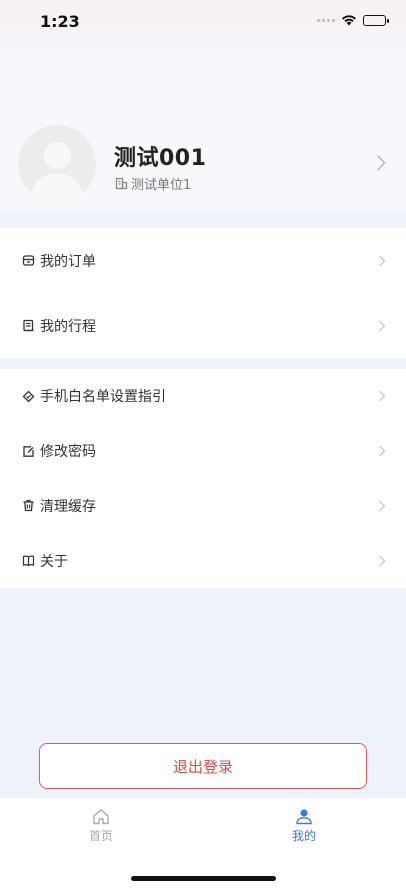 Image resolution: width=406 pixels, height=888 pixels. What do you see at coordinates (203, 878) in the screenshot?
I see `home-indicator` at bounding box center [203, 878].